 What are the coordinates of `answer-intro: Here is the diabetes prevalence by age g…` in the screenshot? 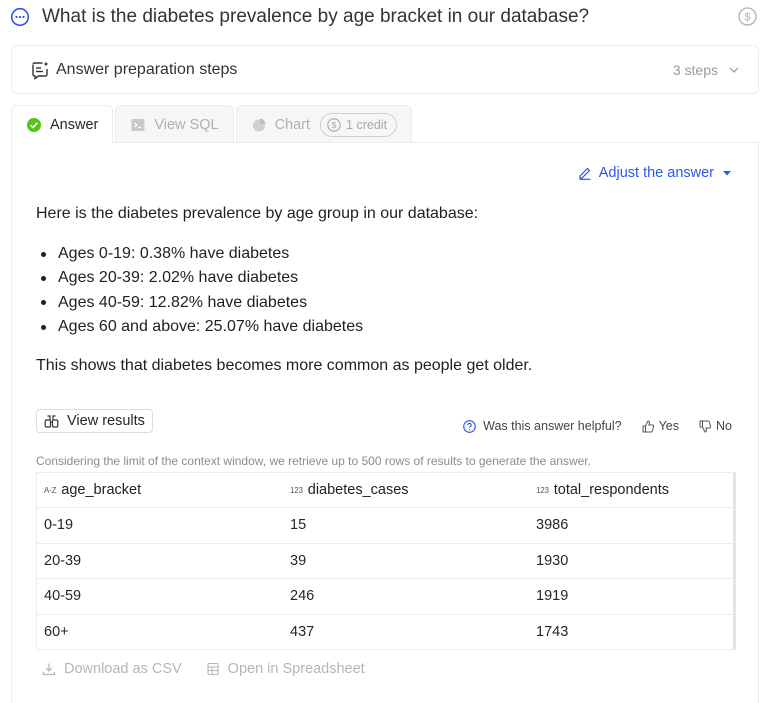 It's located at (257, 213).